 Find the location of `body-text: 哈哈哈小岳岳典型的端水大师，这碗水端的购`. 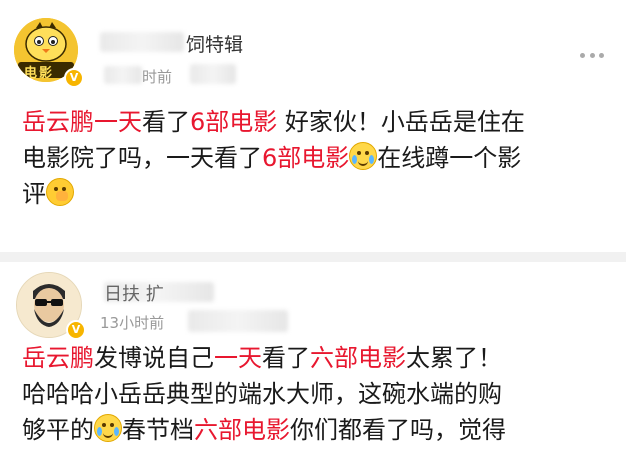

body-text: 哈哈哈小岳岳典型的端水大师，这碗水端的购 is located at coordinates (262, 394).